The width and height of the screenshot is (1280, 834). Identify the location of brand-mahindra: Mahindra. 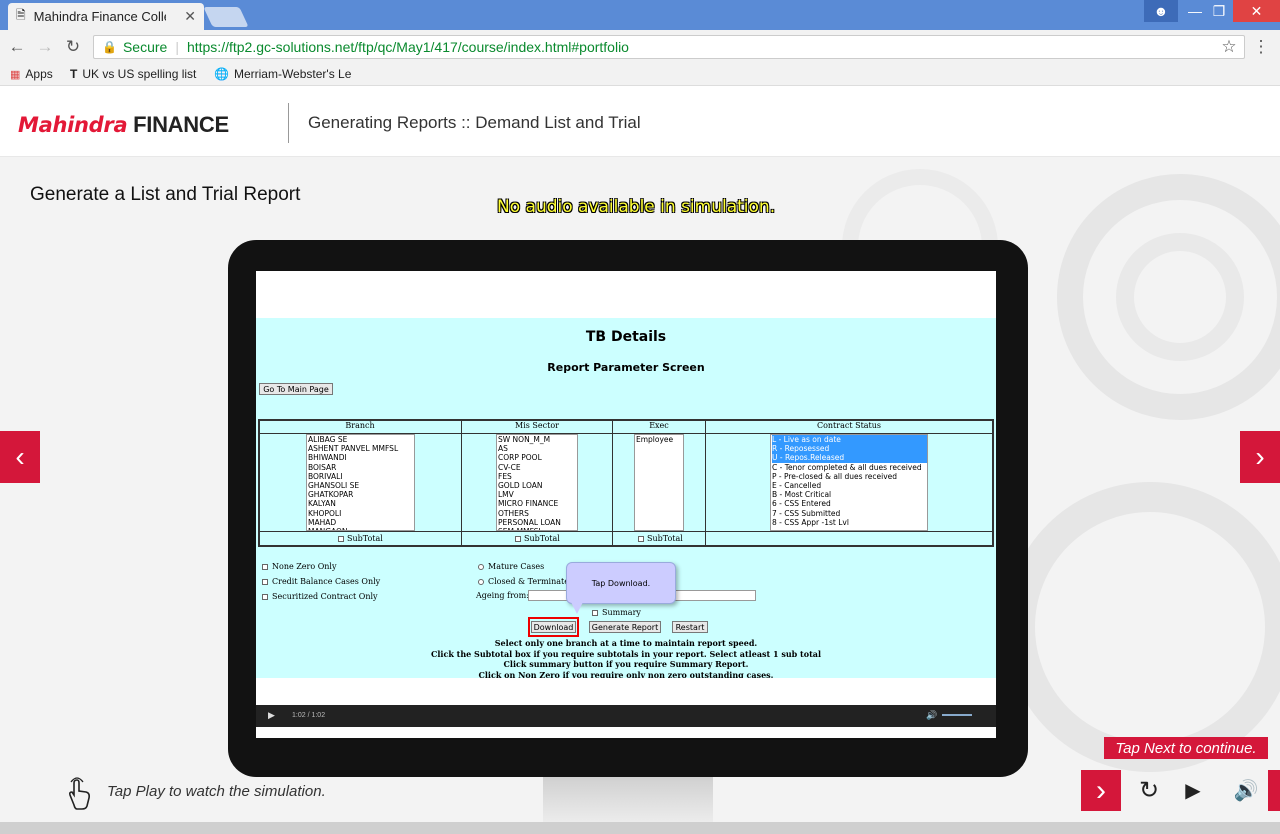
(73, 125).